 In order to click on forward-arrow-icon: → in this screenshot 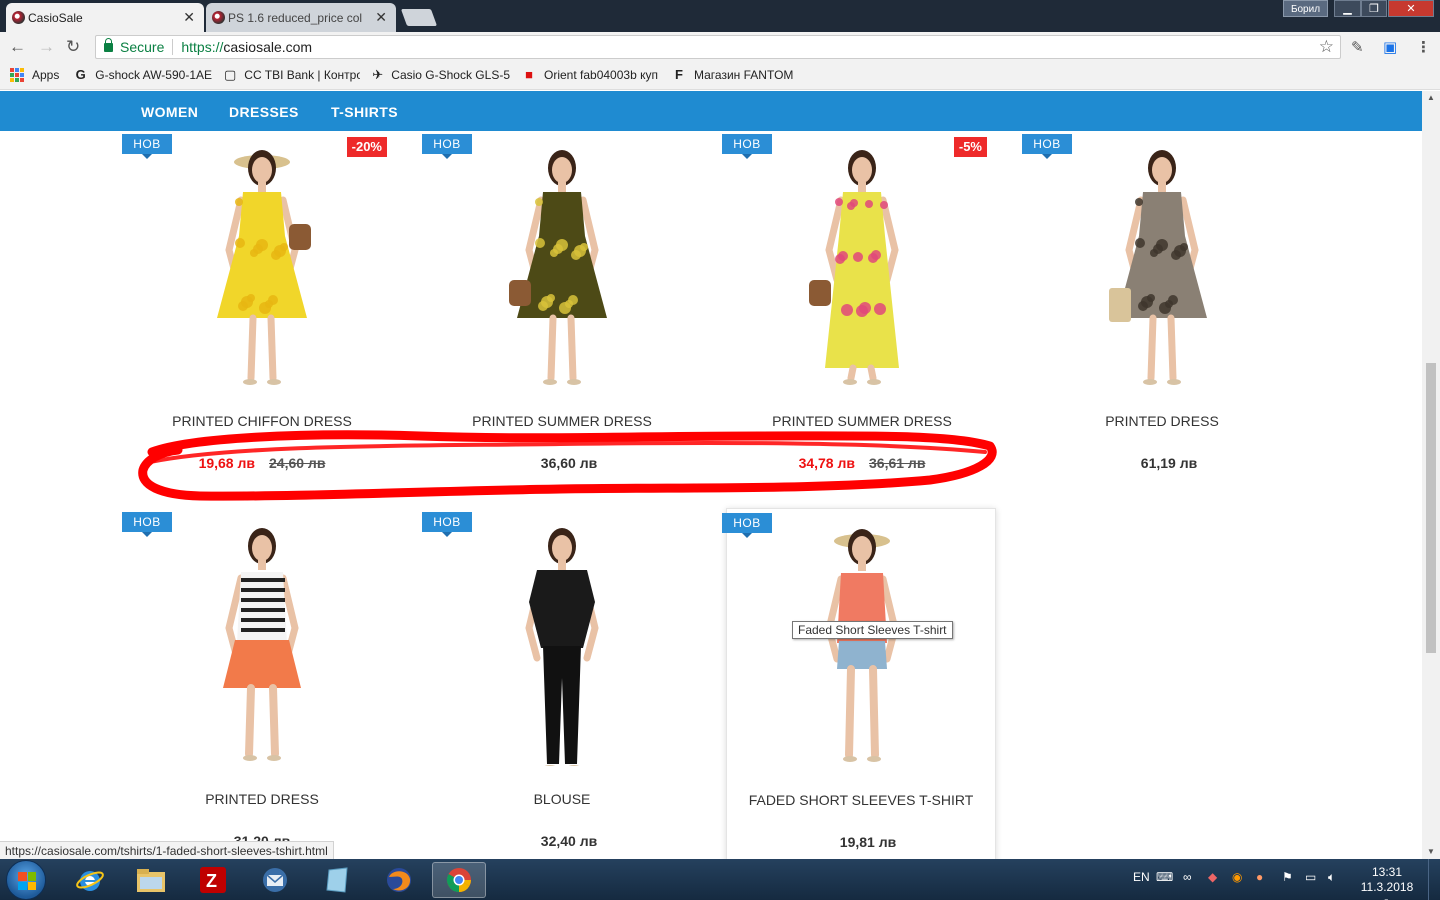, I will do `click(46, 47)`.